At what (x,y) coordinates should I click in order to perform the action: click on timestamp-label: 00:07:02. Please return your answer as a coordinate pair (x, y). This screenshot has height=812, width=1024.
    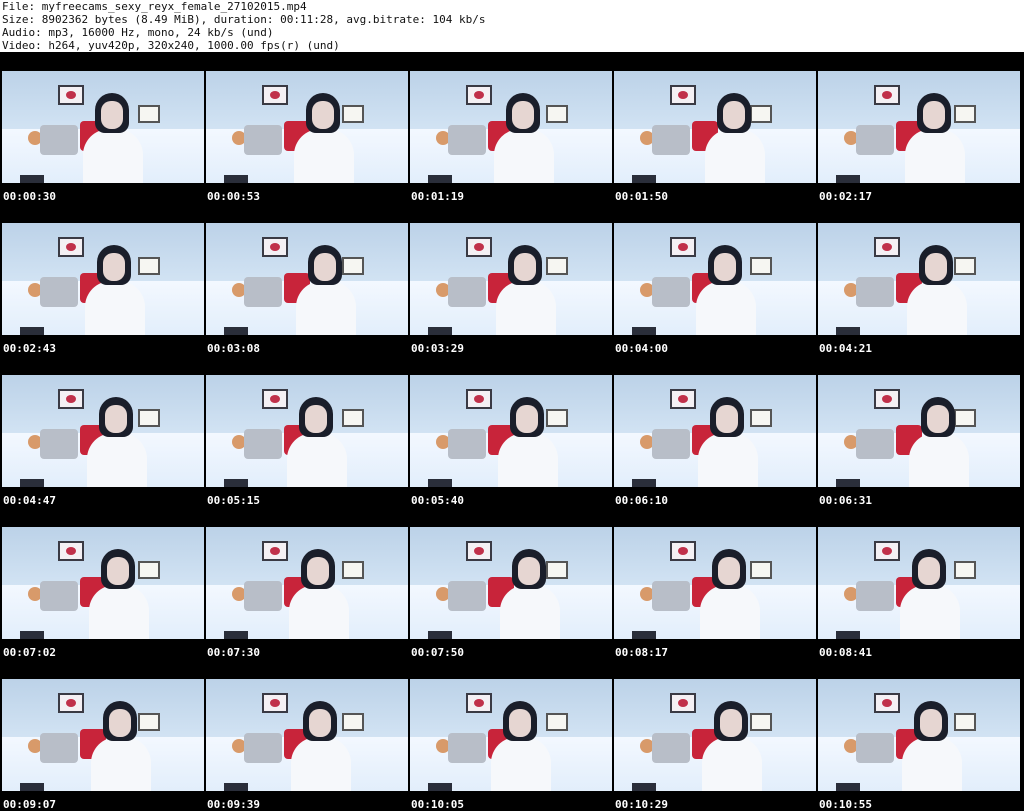
    Looking at the image, I should click on (29, 652).